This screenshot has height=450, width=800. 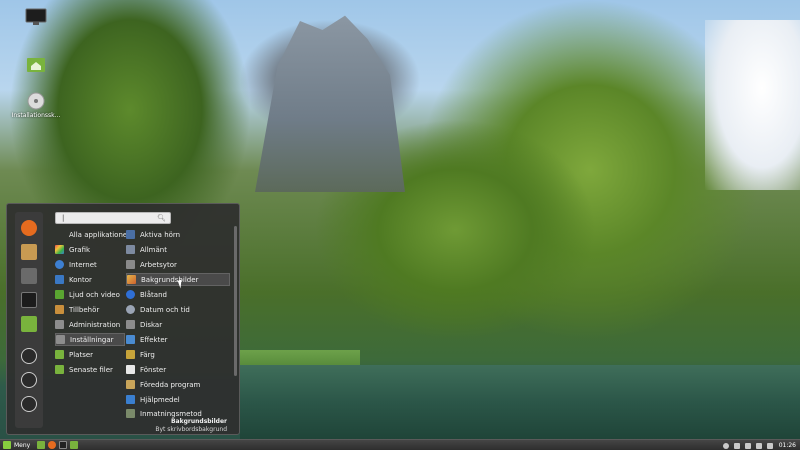 What do you see at coordinates (59, 309) in the screenshot?
I see `accessories-icon` at bounding box center [59, 309].